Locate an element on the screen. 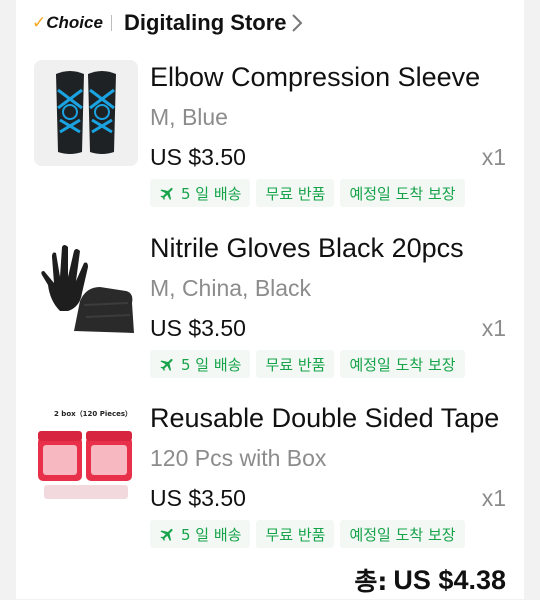 This screenshot has height=600, width=540. item-variant: M, China, Black is located at coordinates (230, 288).